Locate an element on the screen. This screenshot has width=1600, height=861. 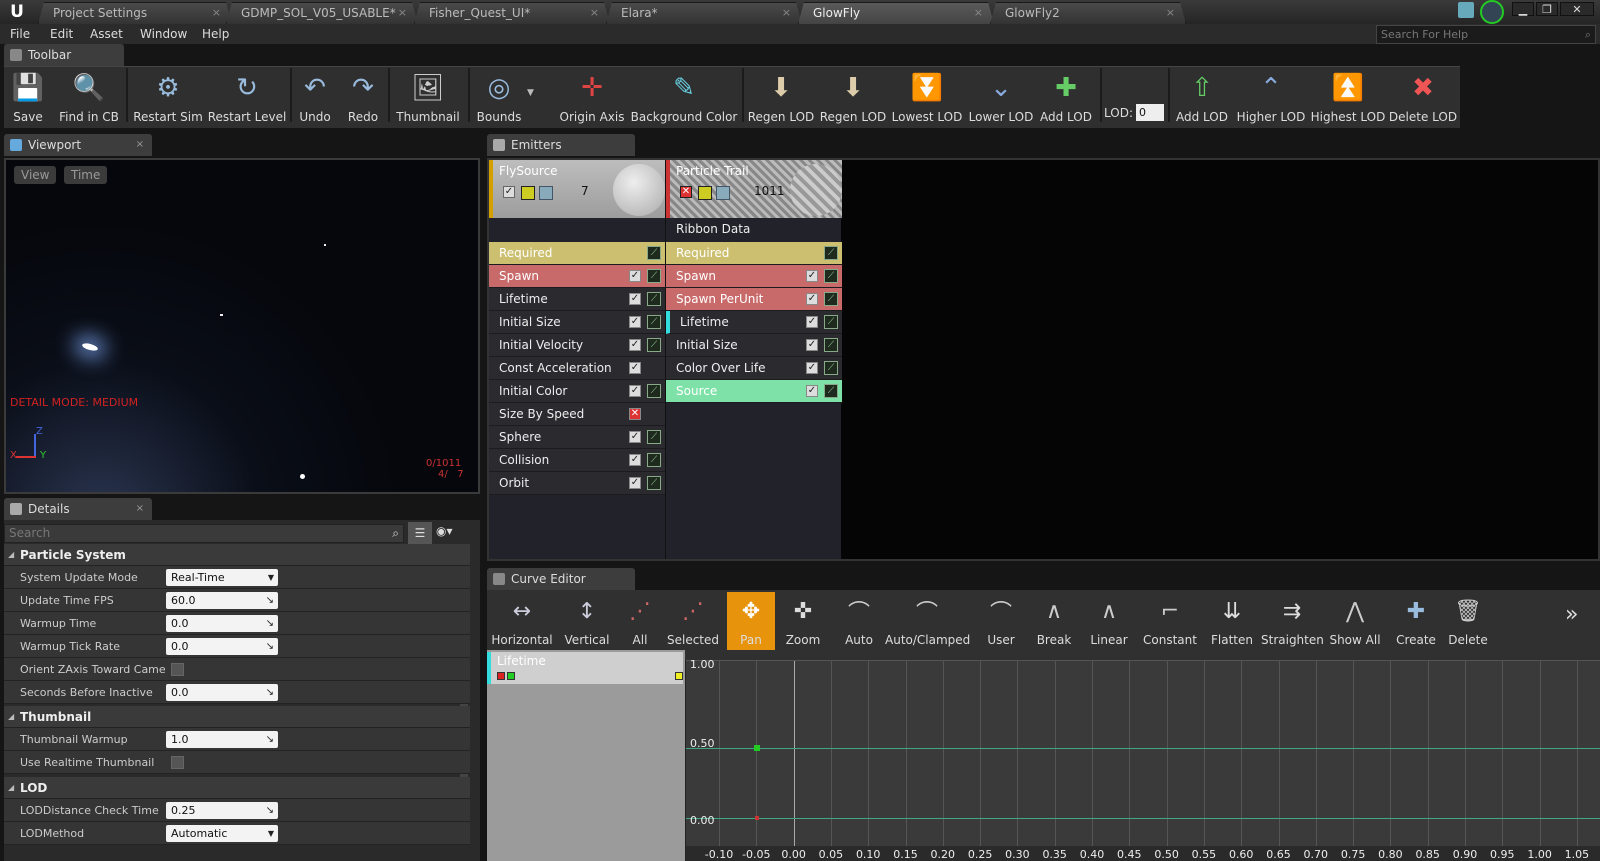
time-button: Time is located at coordinates (86, 175).